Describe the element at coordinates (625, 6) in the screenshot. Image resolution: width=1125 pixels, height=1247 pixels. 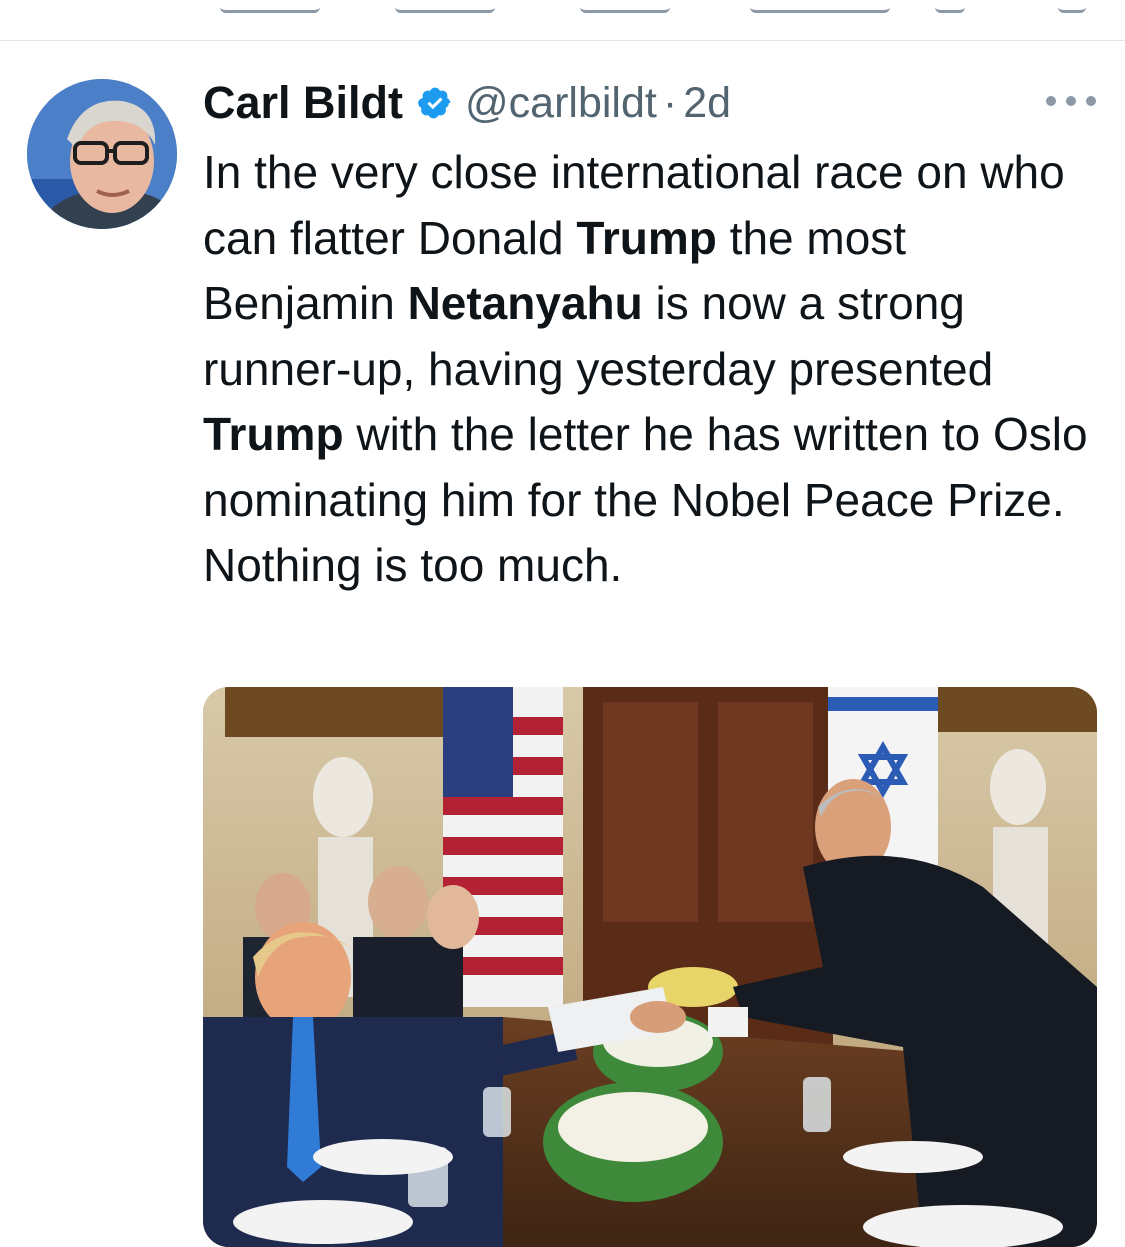
I see `like-icon` at that location.